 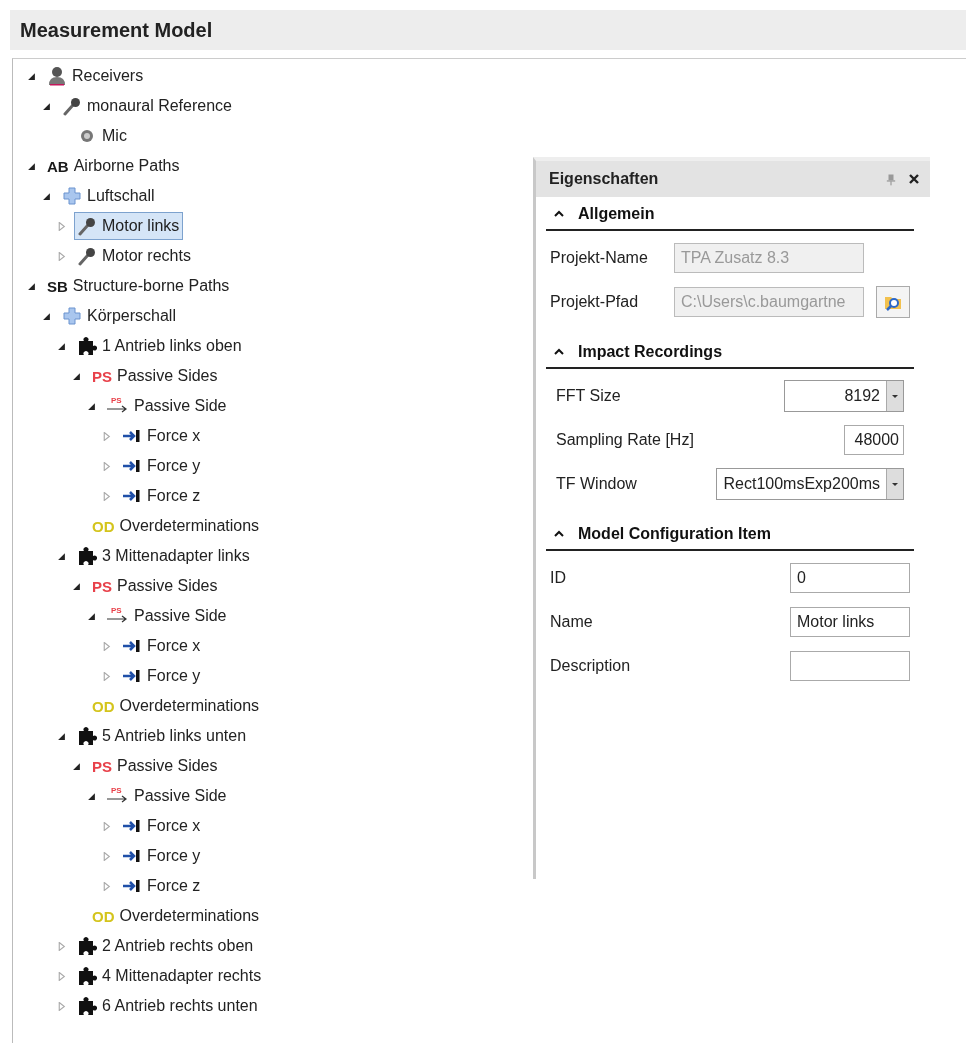 I want to click on person-icon, so click(x=57, y=76).